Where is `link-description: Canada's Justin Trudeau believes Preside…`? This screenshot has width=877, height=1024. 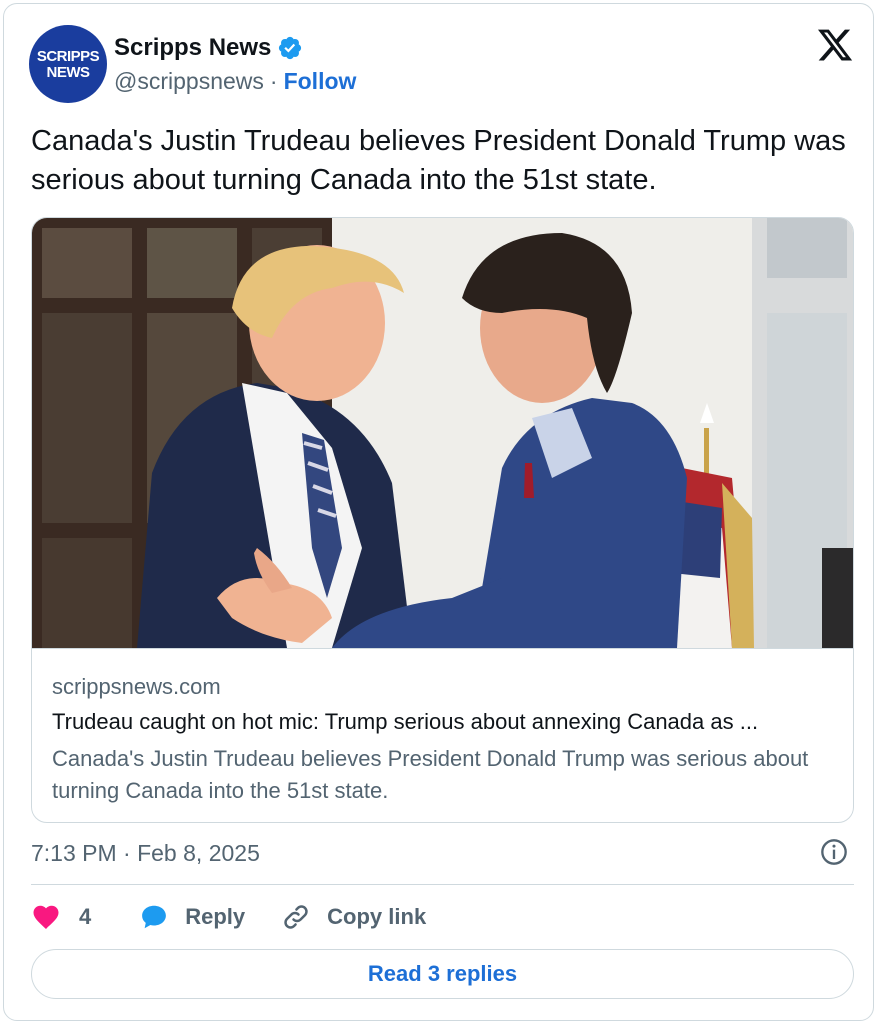
link-description: Canada's Justin Trudeau believes Preside… is located at coordinates (430, 774).